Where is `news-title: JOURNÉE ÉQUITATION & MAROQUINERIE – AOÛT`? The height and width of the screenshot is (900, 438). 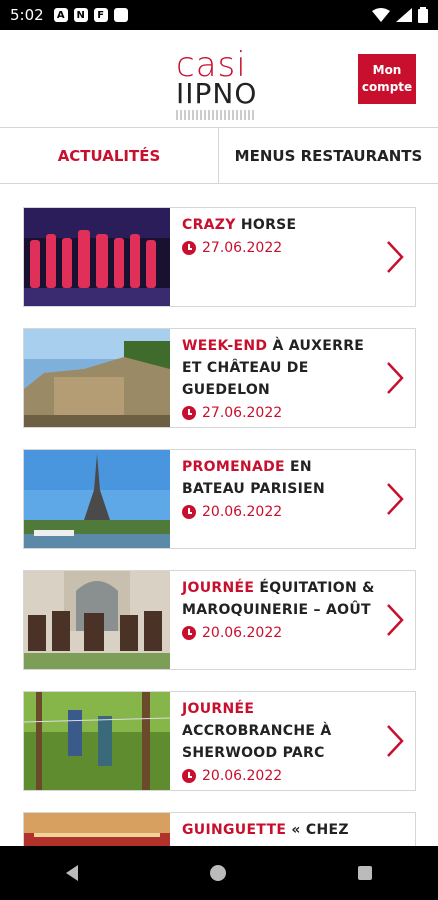
news-title: JOURNÉE ÉQUITATION & MAROQUINERIE – AOÛT is located at coordinates (293, 599).